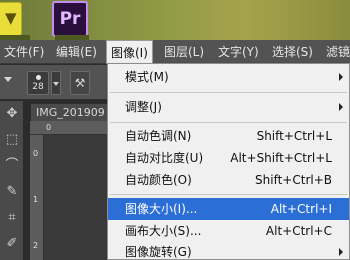 This screenshot has width=350, height=260. What do you see at coordinates (12, 166) in the screenshot?
I see `lasso-tool-icon: ⌒` at bounding box center [12, 166].